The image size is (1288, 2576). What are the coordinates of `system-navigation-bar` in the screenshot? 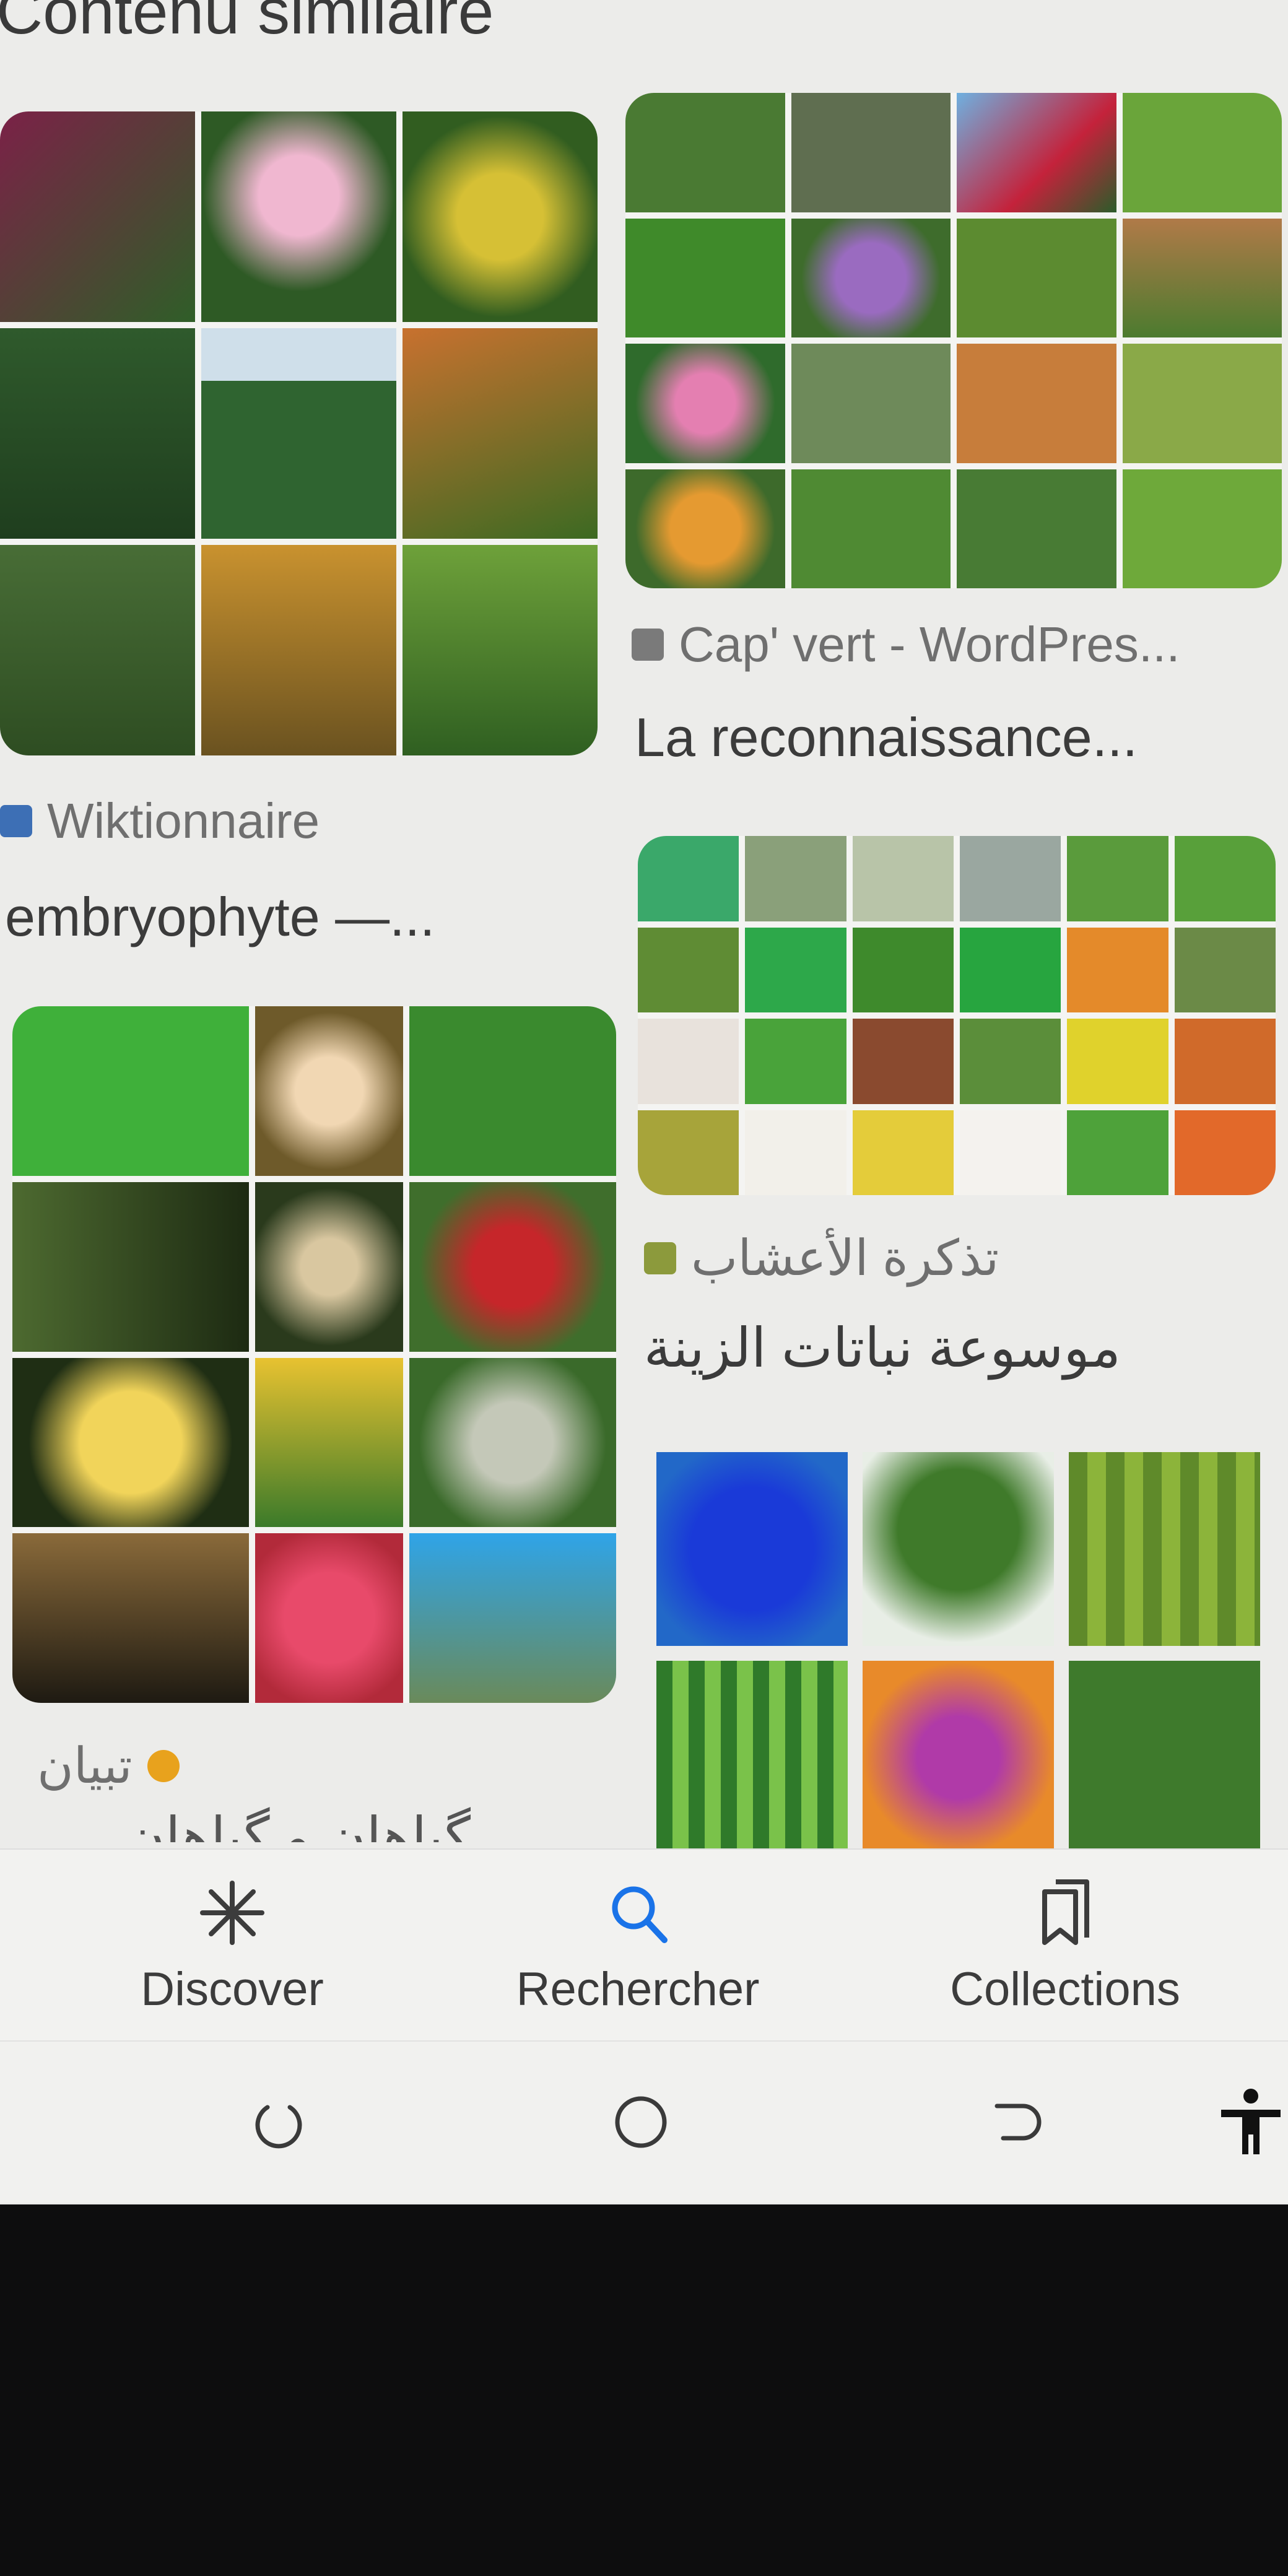 It's located at (644, 2121).